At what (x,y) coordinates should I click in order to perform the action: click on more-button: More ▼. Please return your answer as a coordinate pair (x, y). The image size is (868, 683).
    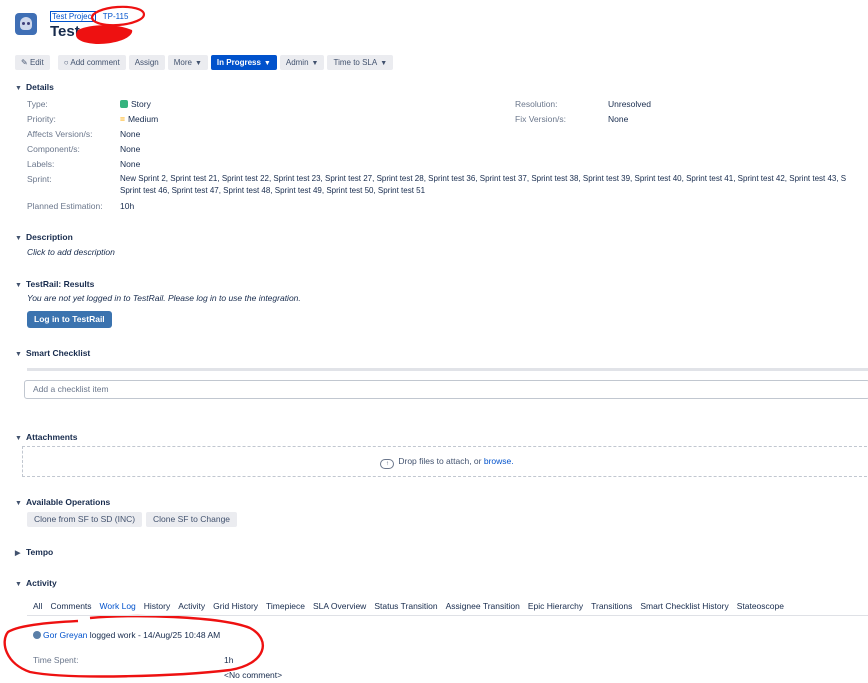
    Looking at the image, I should click on (187, 62).